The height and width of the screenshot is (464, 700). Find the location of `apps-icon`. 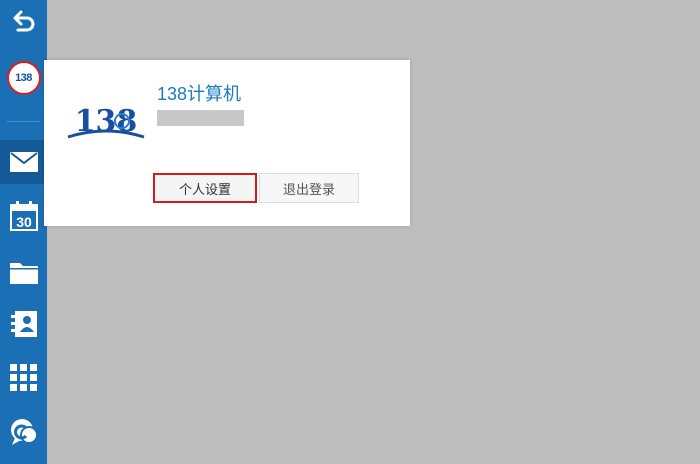

apps-icon is located at coordinates (23, 377).